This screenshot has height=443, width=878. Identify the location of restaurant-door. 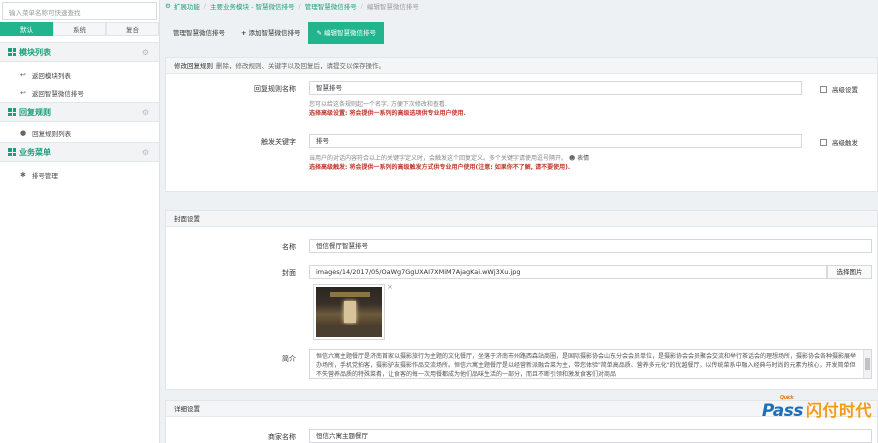
(350, 312).